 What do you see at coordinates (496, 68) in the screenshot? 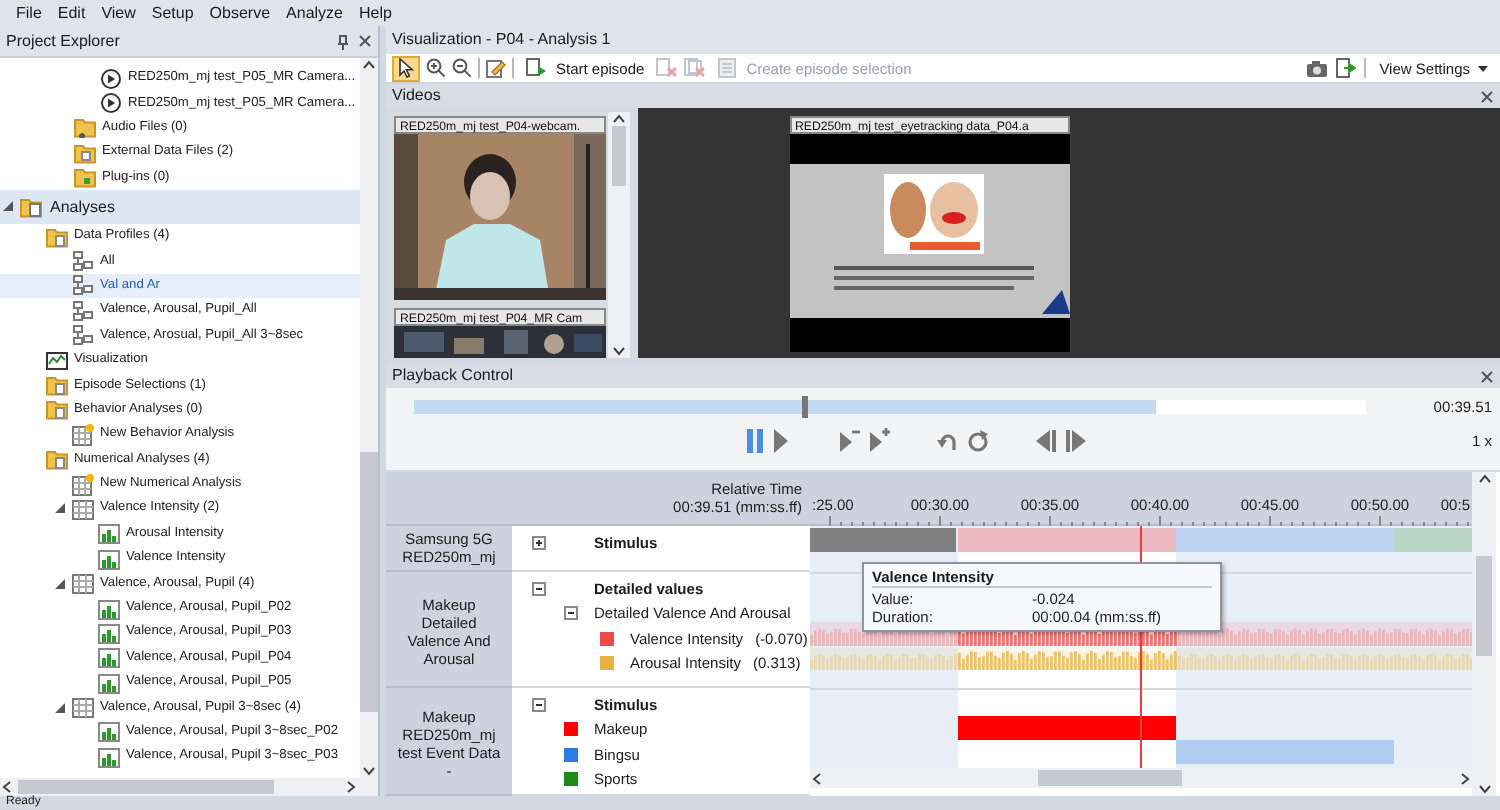
I see `edit-icon` at bounding box center [496, 68].